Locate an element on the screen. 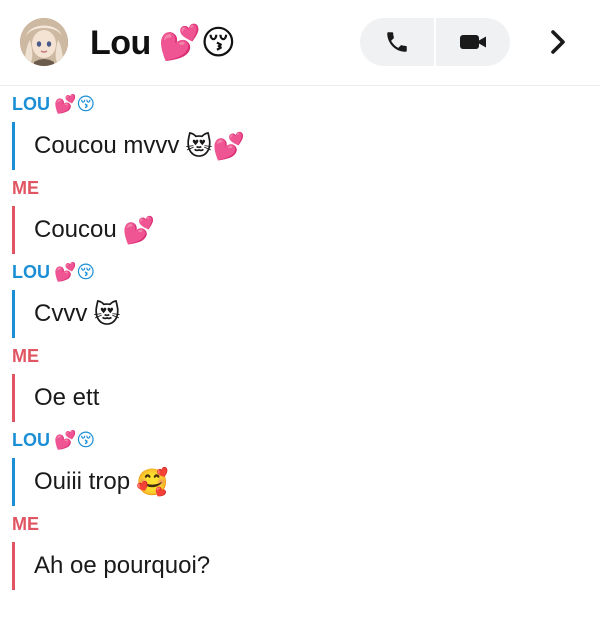  message-group: ME Ah oe pourquoi? is located at coordinates (300, 551).